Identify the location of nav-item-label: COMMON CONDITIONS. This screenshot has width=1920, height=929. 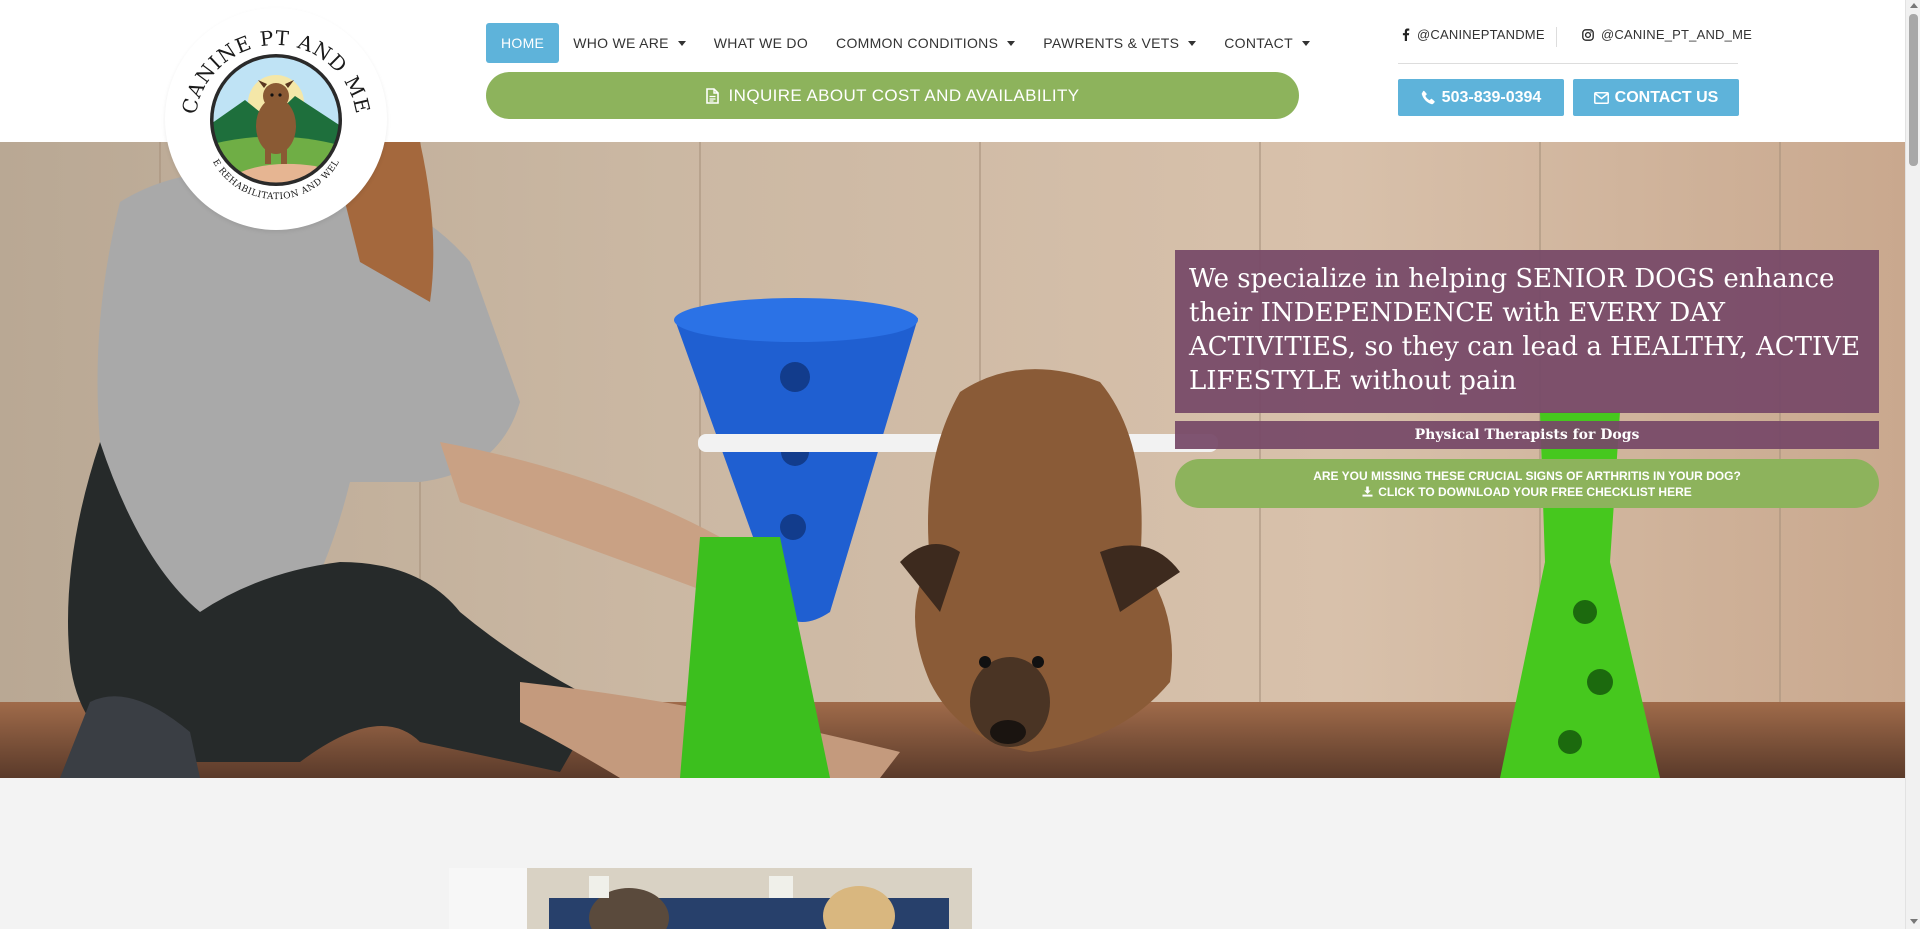
(917, 43).